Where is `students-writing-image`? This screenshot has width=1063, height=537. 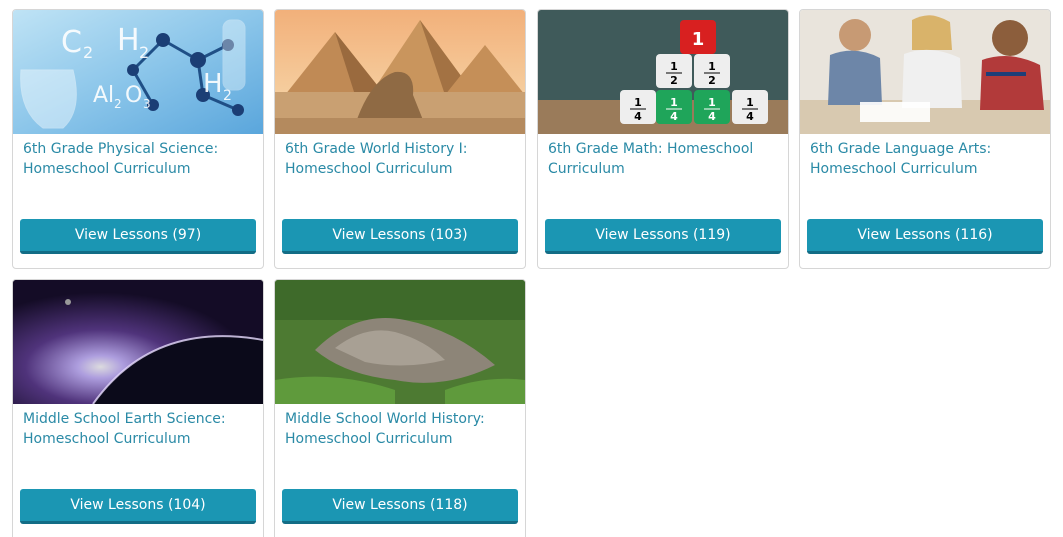
students-writing-image is located at coordinates (925, 72).